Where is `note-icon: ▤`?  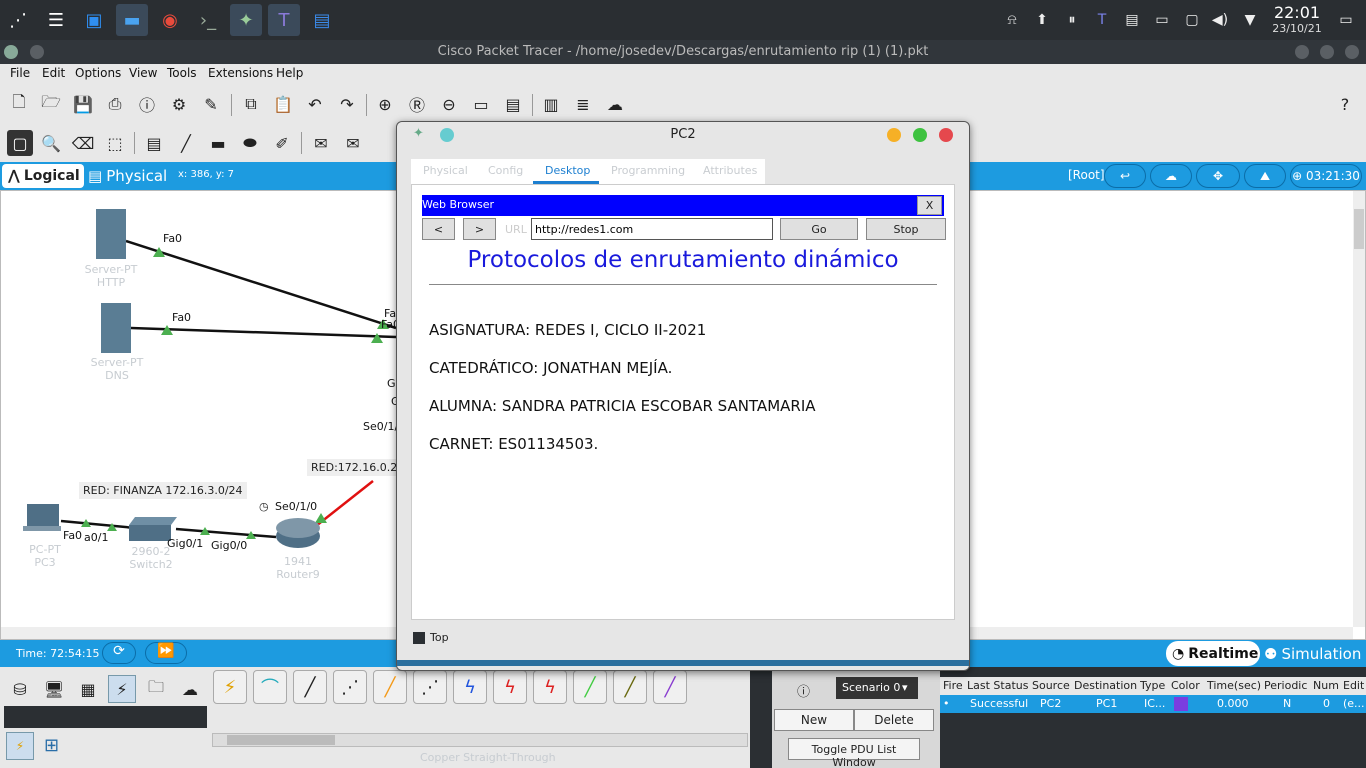 note-icon: ▤ is located at coordinates (154, 143).